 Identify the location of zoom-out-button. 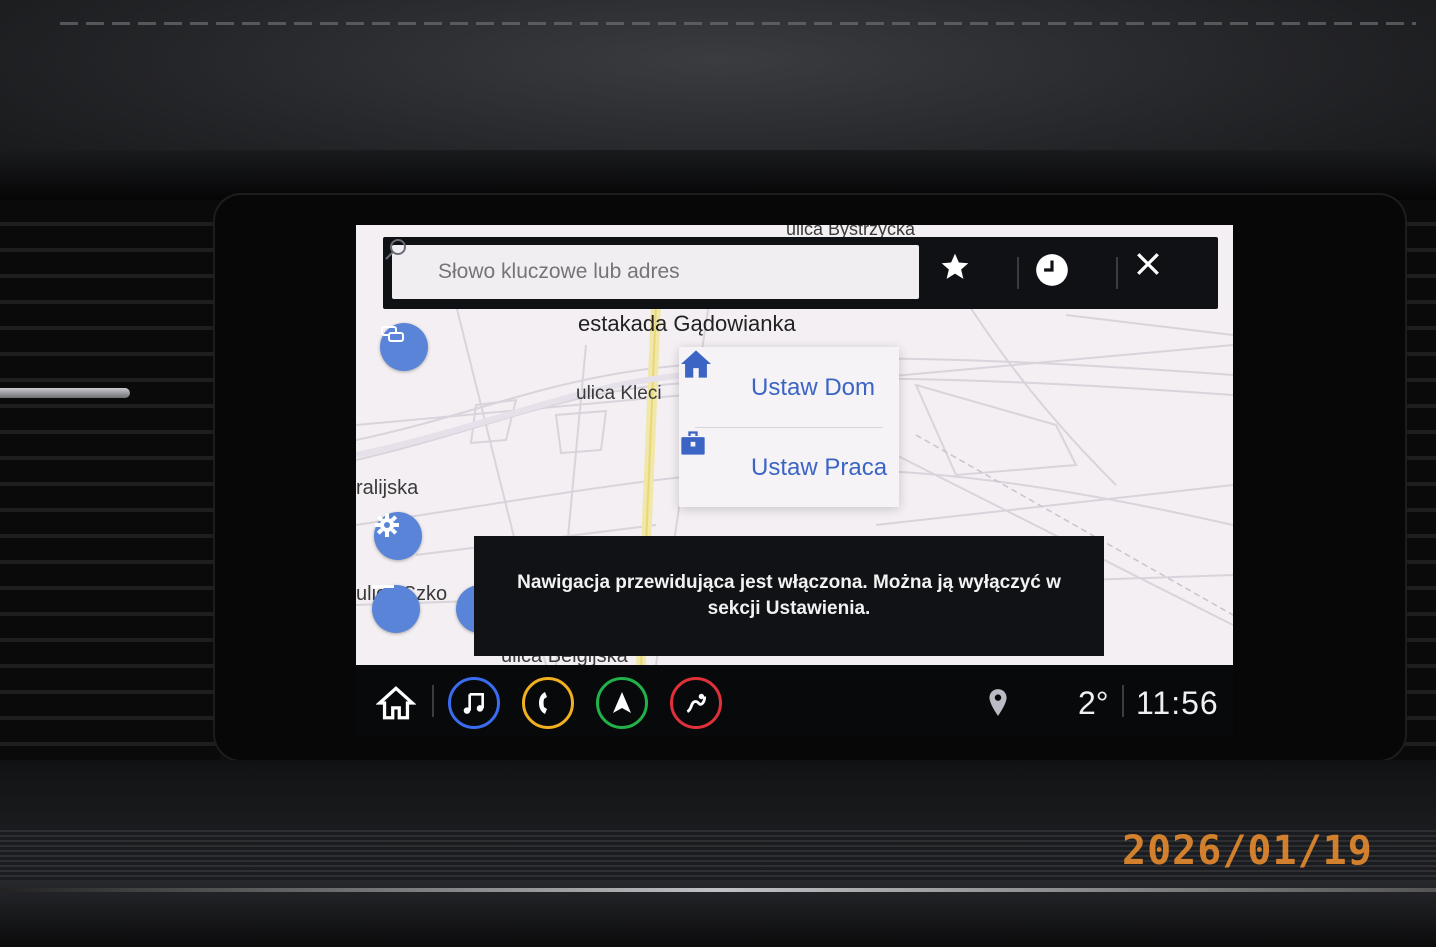
(396, 609).